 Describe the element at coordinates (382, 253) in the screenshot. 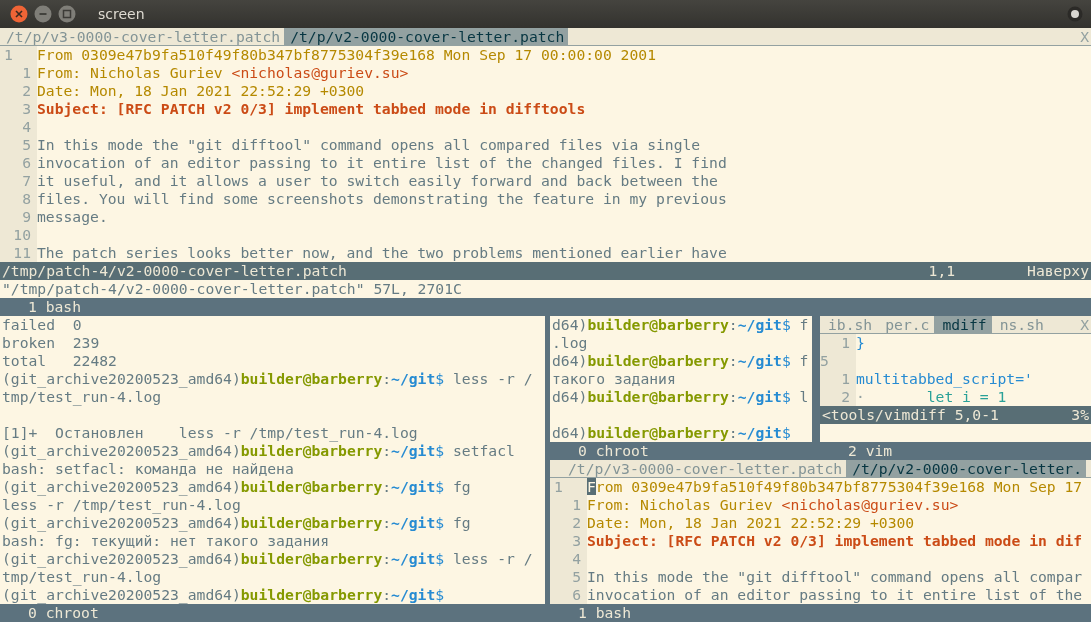

I see `code-line: The patch series looks better now, and the two problems mentioned earlier have` at that location.